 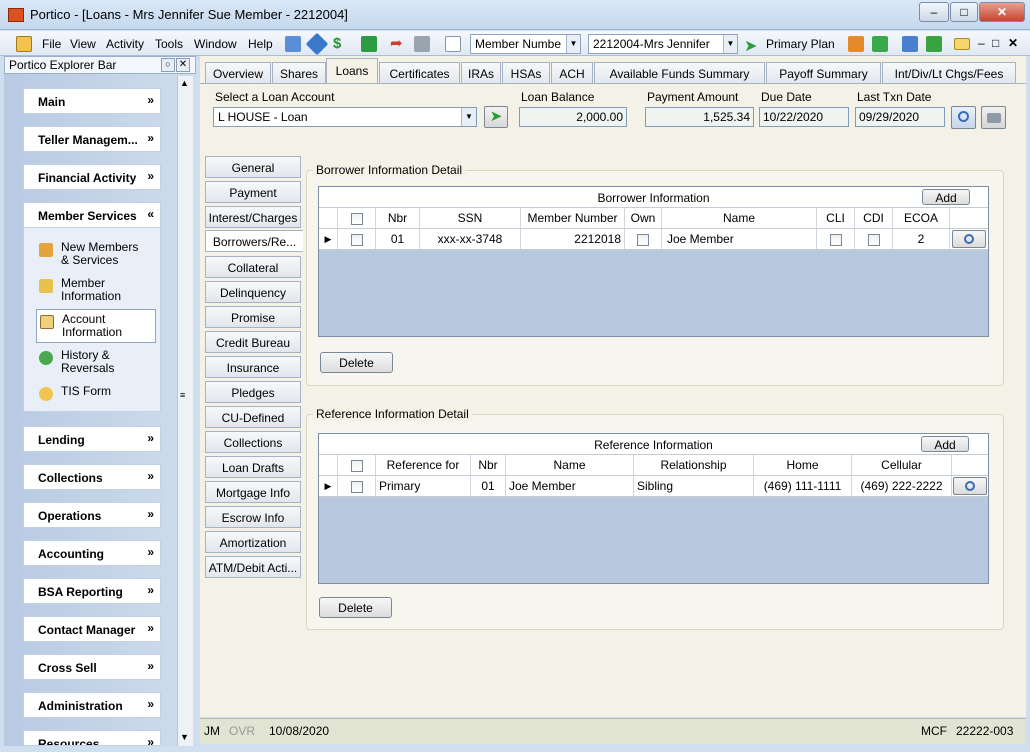 I want to click on sidetab-interest-charges: Interest/Charges, so click(x=253, y=217).